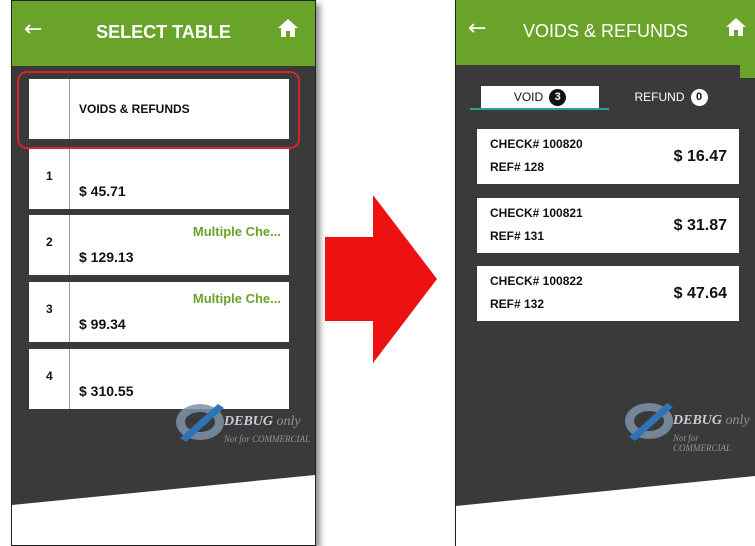 This screenshot has width=755, height=546. Describe the element at coordinates (536, 144) in the screenshot. I see `check-number: CHECK# 100820` at that location.